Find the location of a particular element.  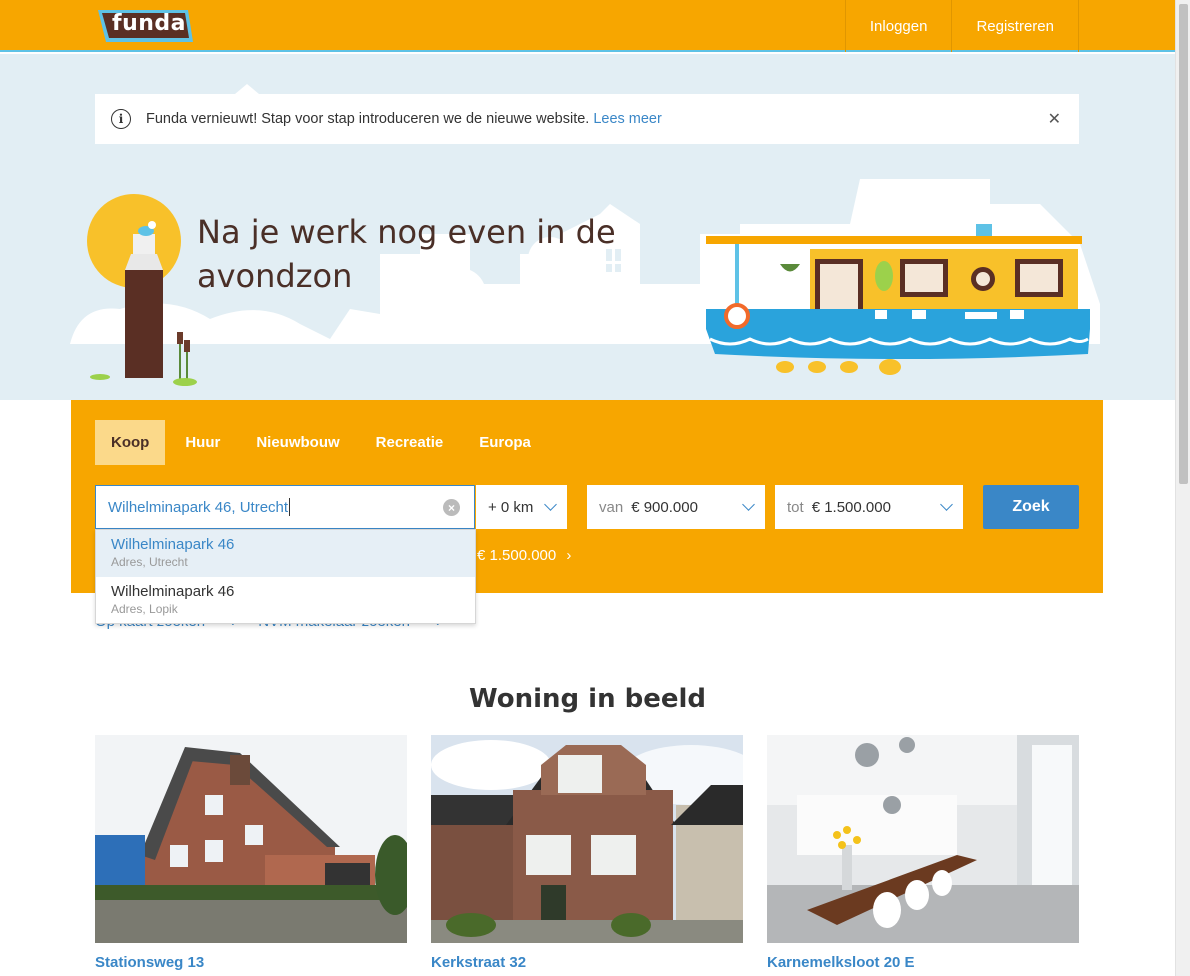

logo-text: funda is located at coordinates (149, 23).